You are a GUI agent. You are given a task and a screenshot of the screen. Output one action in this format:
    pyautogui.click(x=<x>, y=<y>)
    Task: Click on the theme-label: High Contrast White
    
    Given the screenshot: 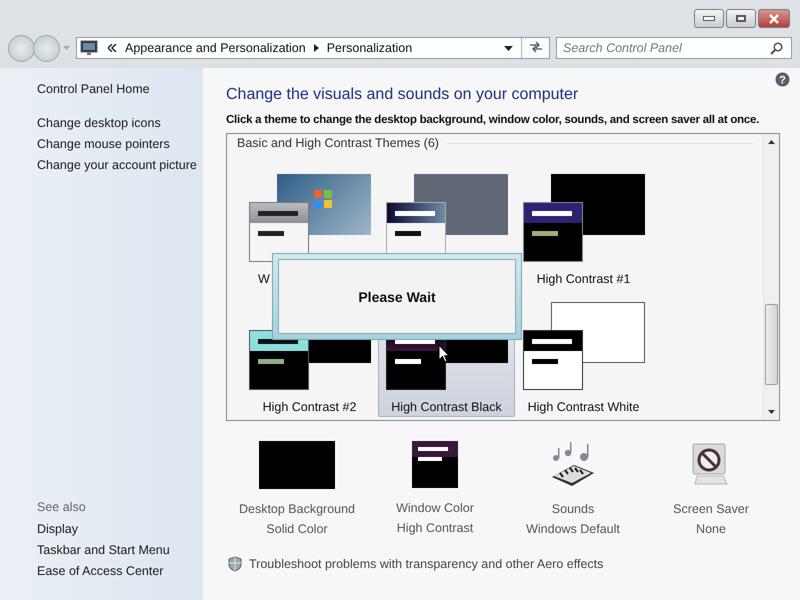 What is the action you would take?
    pyautogui.click(x=584, y=408)
    